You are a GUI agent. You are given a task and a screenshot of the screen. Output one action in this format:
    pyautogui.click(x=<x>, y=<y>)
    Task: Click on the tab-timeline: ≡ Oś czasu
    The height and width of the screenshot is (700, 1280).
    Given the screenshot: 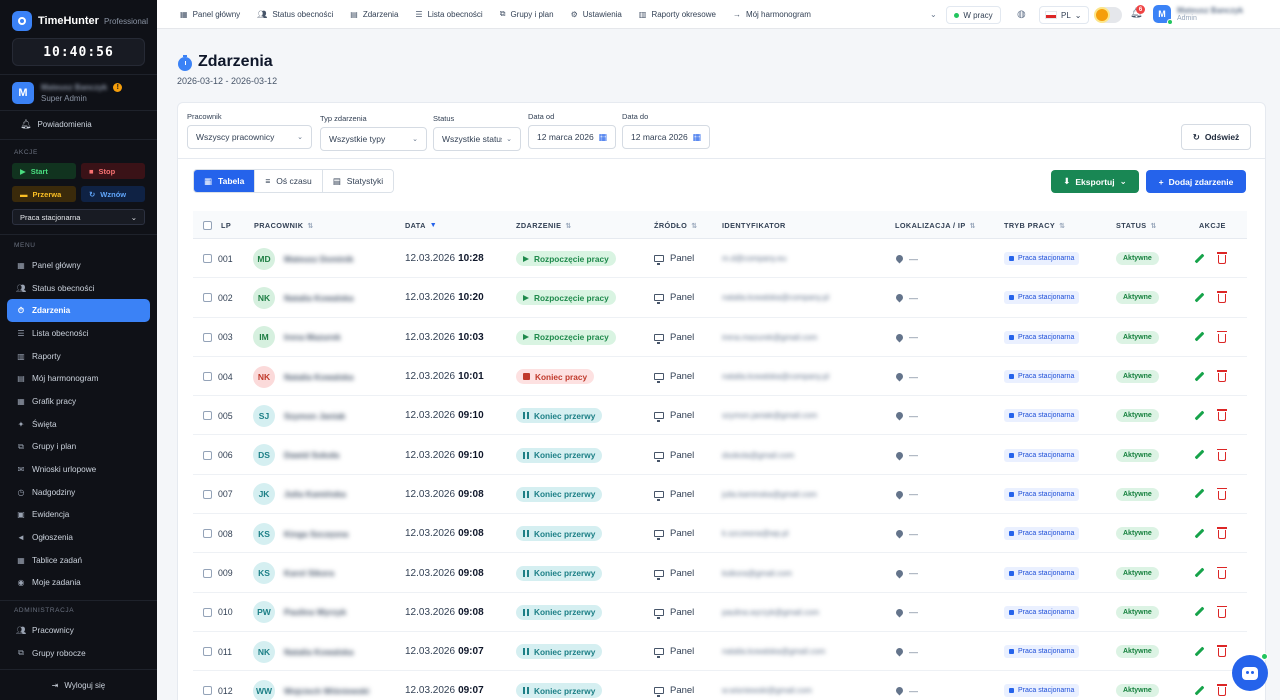 What is the action you would take?
    pyautogui.click(x=289, y=181)
    